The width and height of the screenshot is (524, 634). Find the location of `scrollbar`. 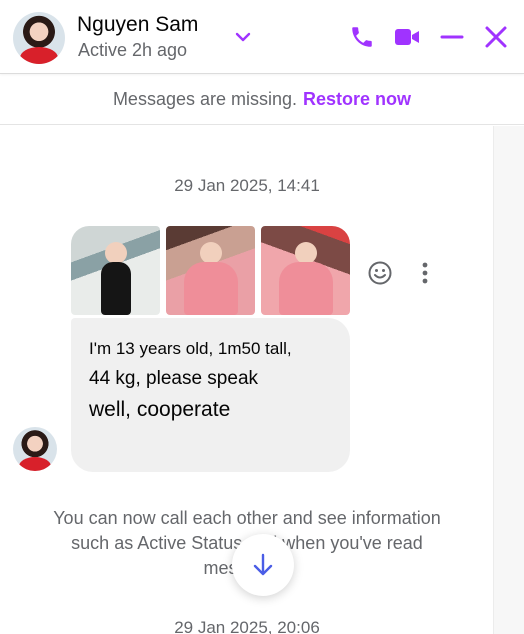

scrollbar is located at coordinates (508, 380).